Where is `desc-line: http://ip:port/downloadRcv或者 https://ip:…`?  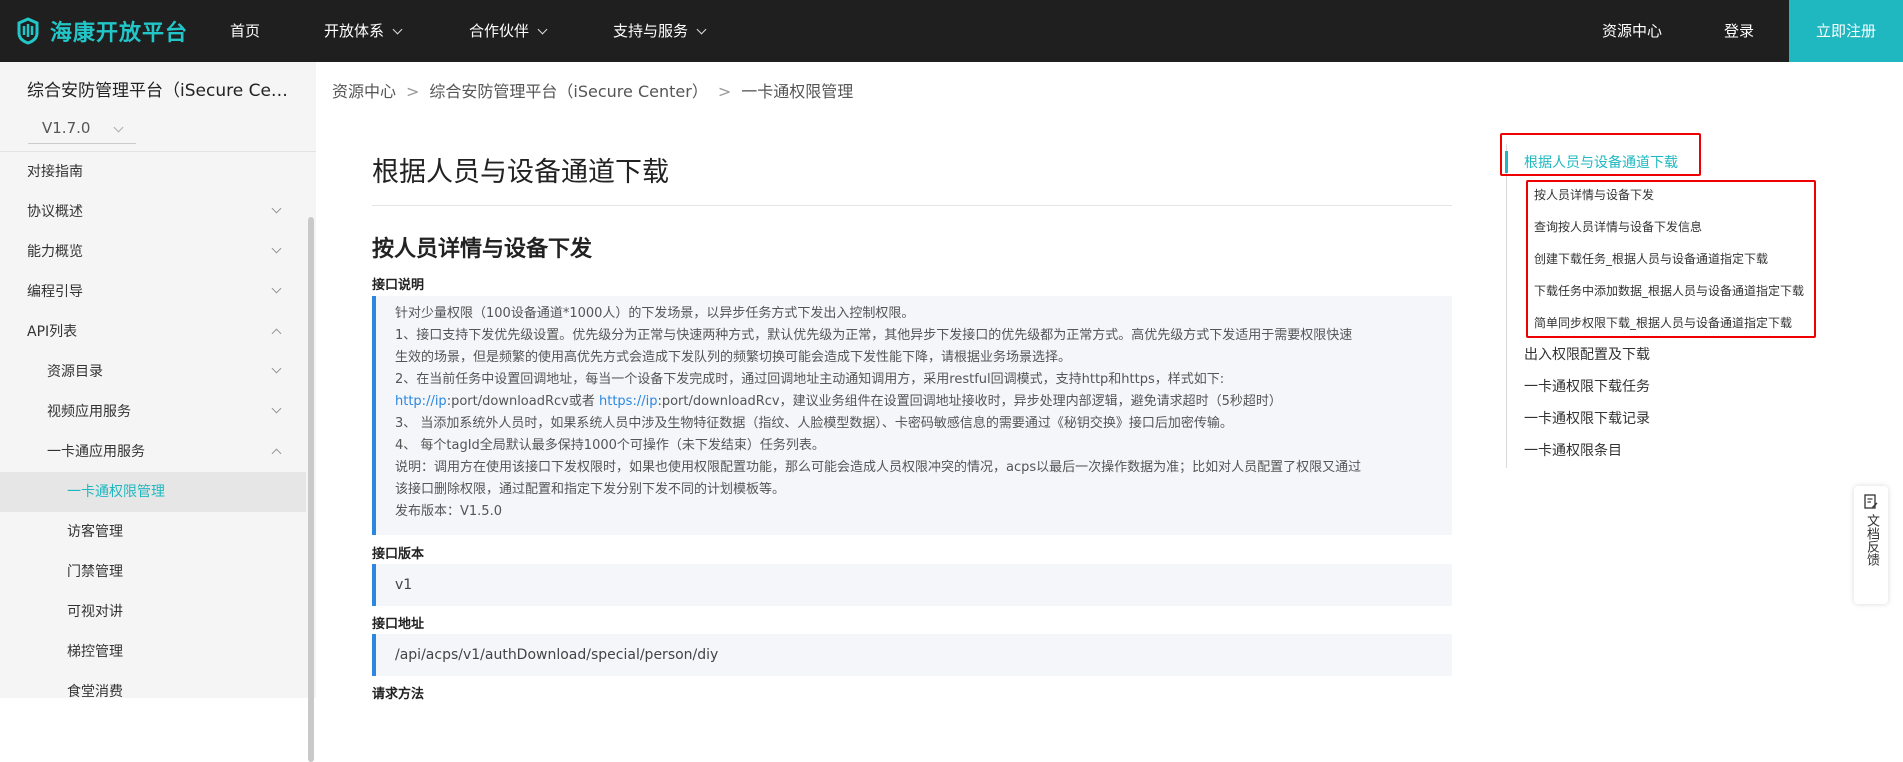 desc-line: http://ip:port/downloadRcv或者 https://ip:… is located at coordinates (916, 402).